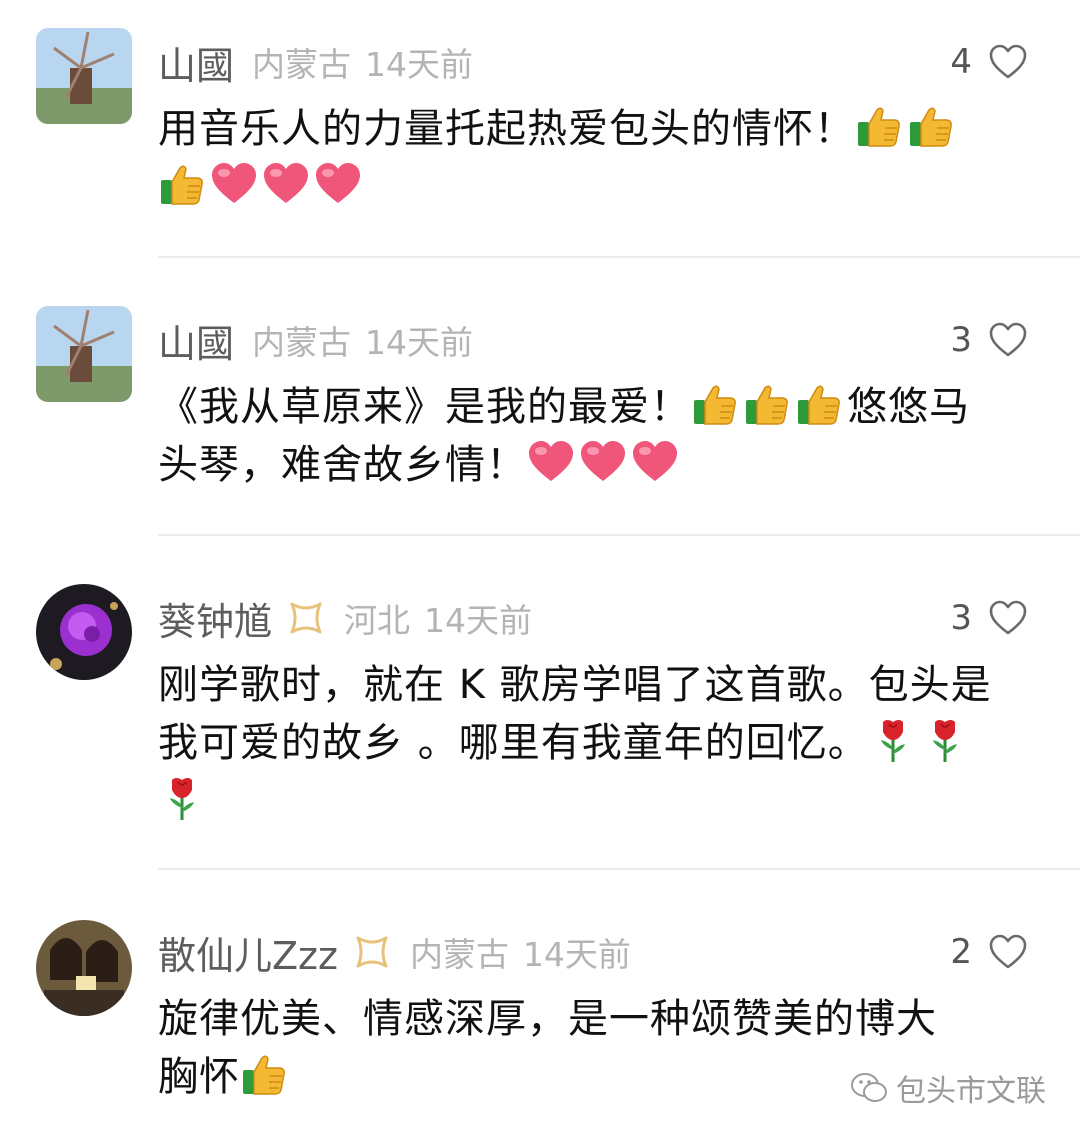 The width and height of the screenshot is (1080, 1138). I want to click on comment-text: 用音乐人的力量托起热爱包头的情怀！, so click(598, 158).